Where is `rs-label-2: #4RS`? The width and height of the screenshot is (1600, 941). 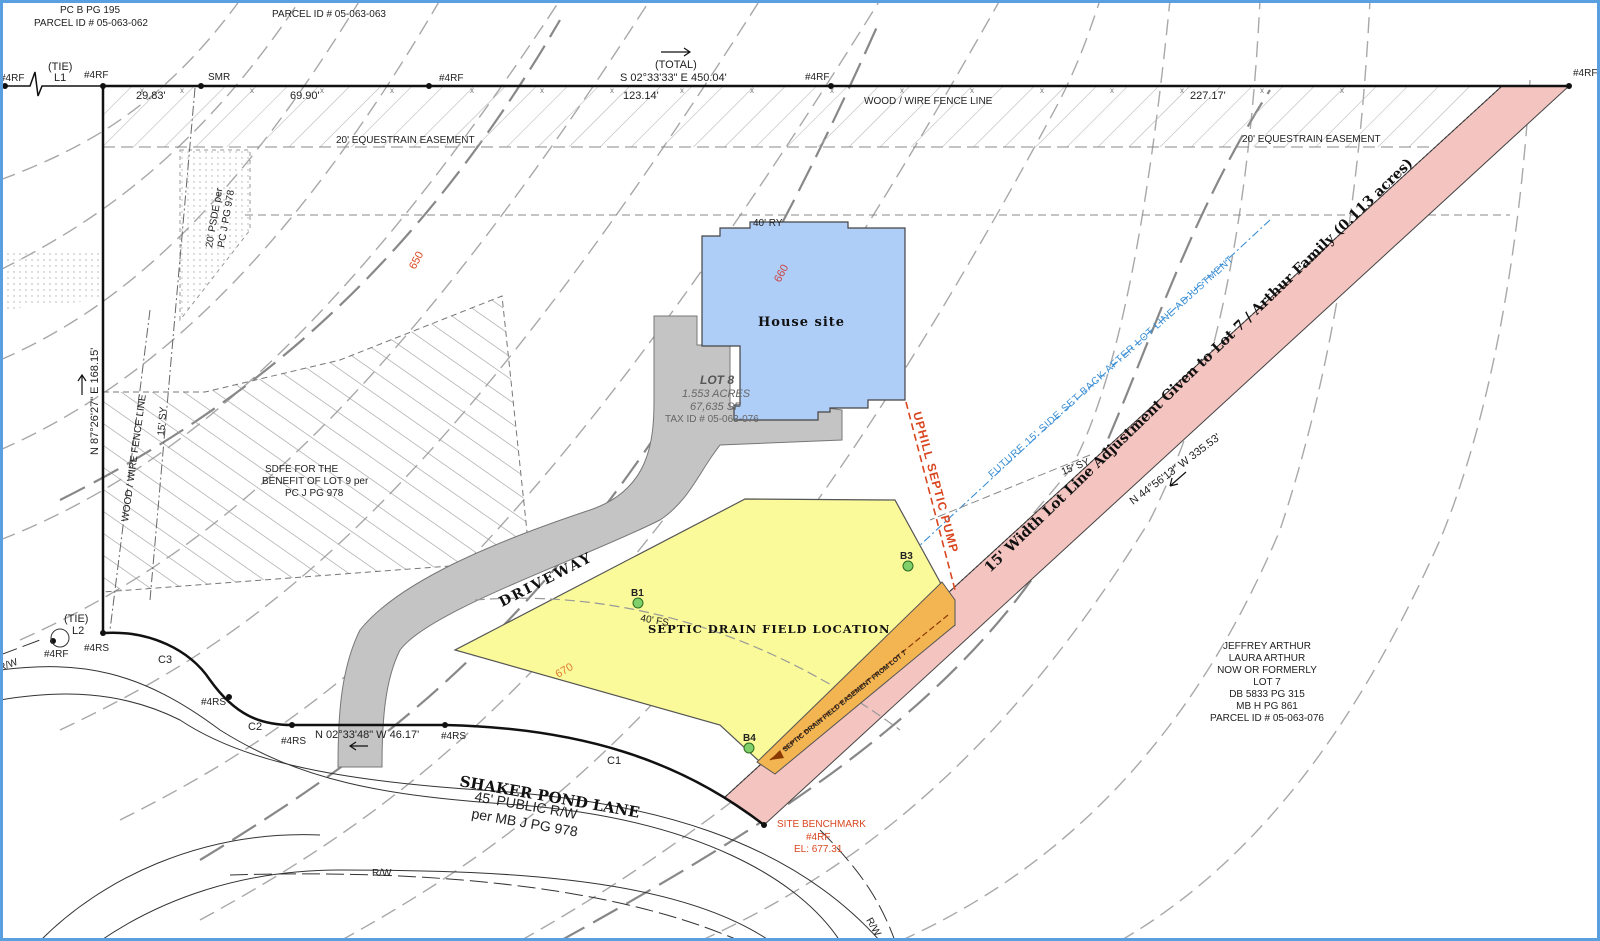 rs-label-2: #4RS is located at coordinates (213, 702).